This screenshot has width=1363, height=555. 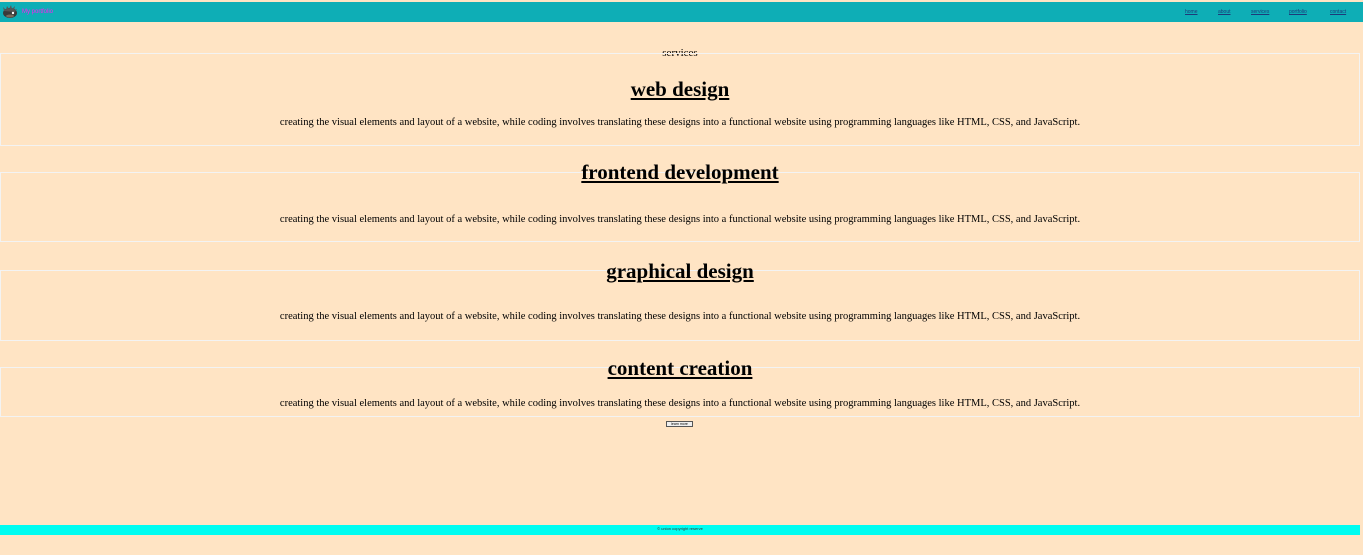 I want to click on main-nav: home about services portfolio contact, so click(x=1263, y=12).